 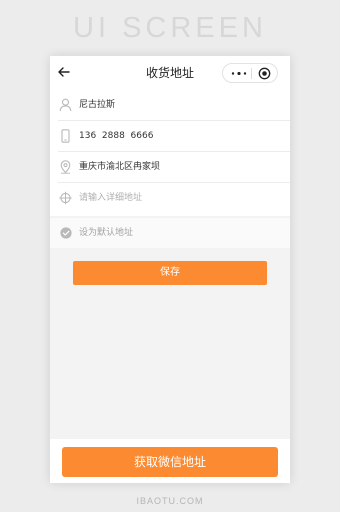 What do you see at coordinates (170, 167) in the screenshot?
I see `region-field: 重庆市渝北区冉家坝` at bounding box center [170, 167].